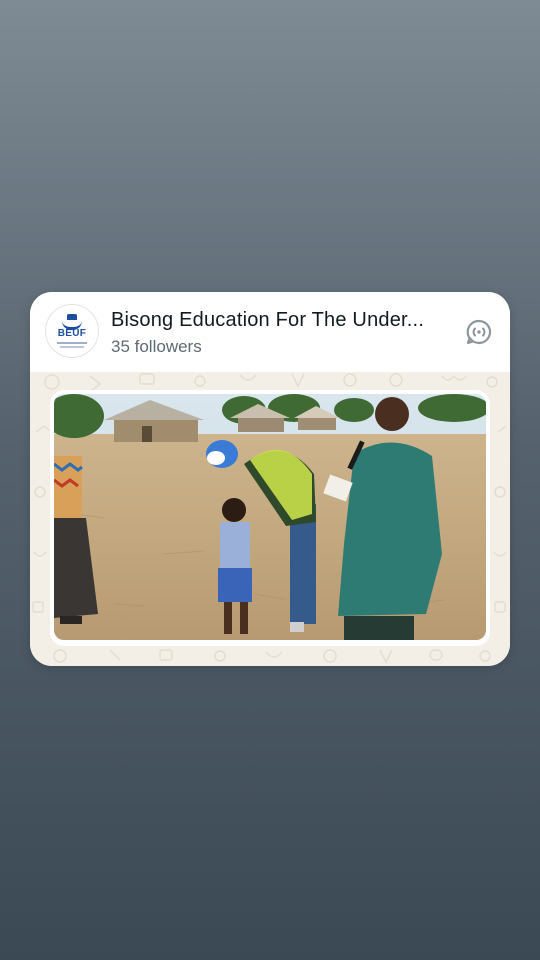  I want to click on avatar-logo-text: BEUF, so click(72, 333).